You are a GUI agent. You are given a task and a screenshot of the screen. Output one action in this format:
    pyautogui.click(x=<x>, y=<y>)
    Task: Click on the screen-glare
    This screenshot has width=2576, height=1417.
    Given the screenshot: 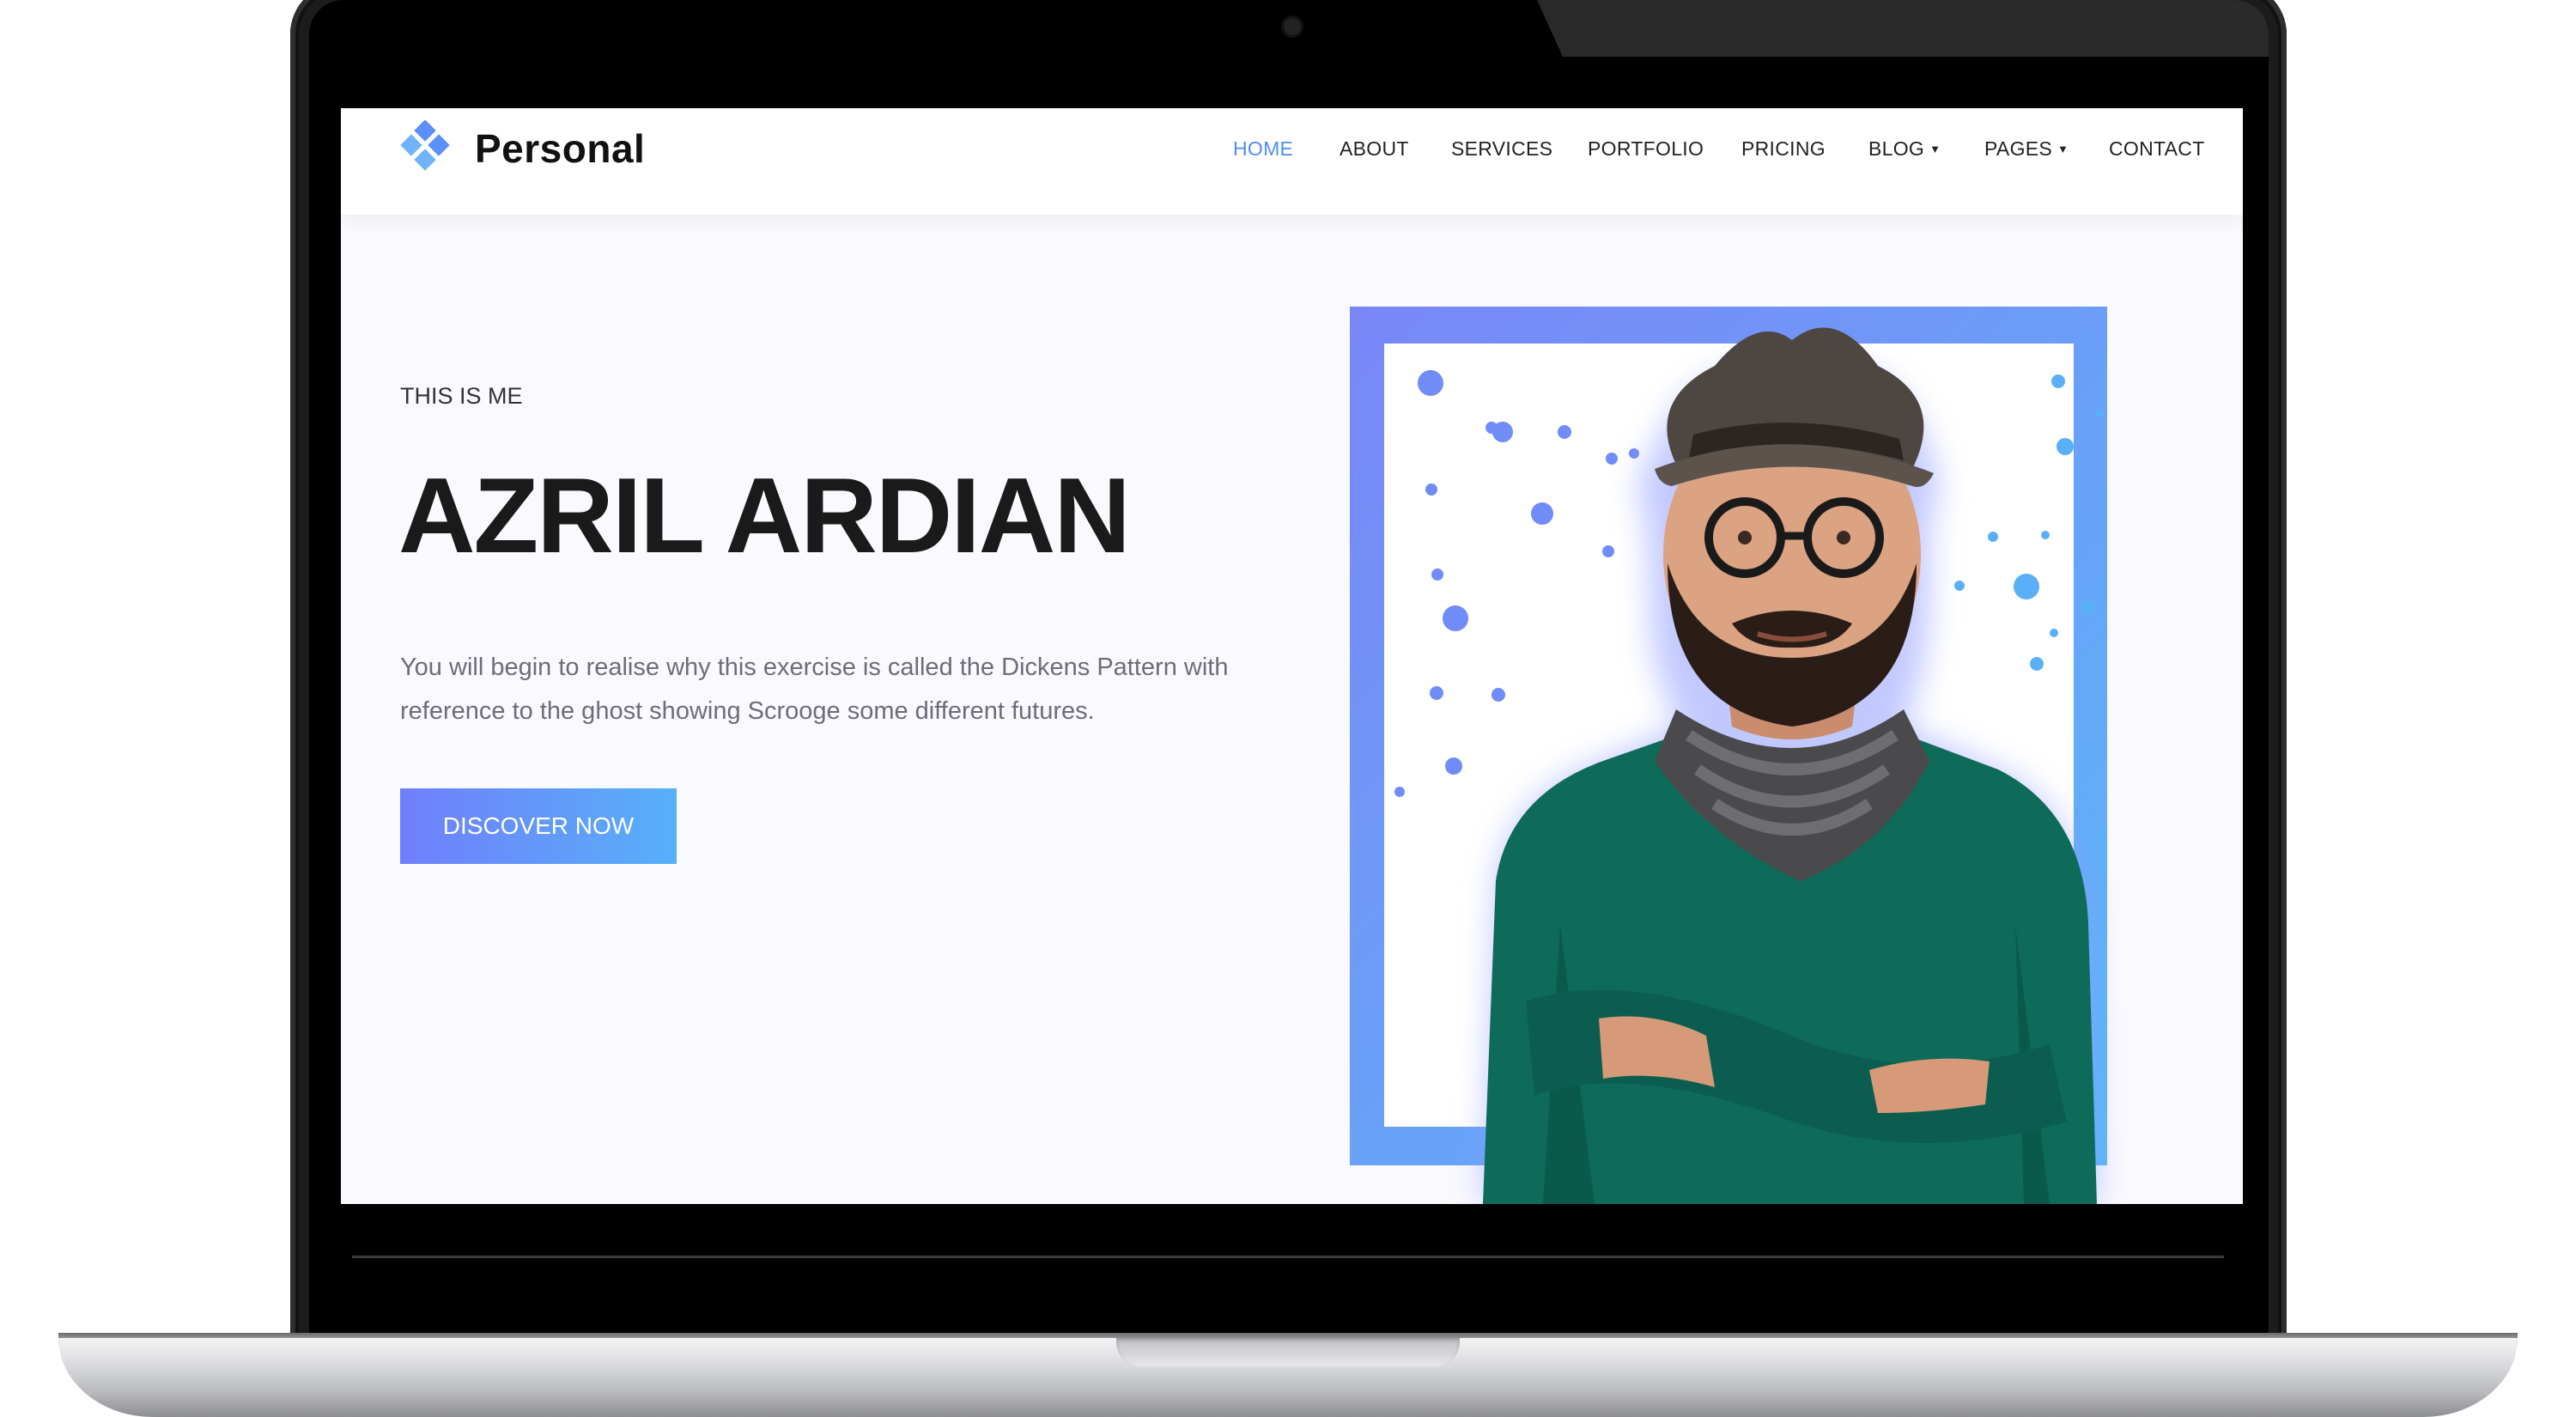 What is the action you would take?
    pyautogui.click(x=1903, y=28)
    